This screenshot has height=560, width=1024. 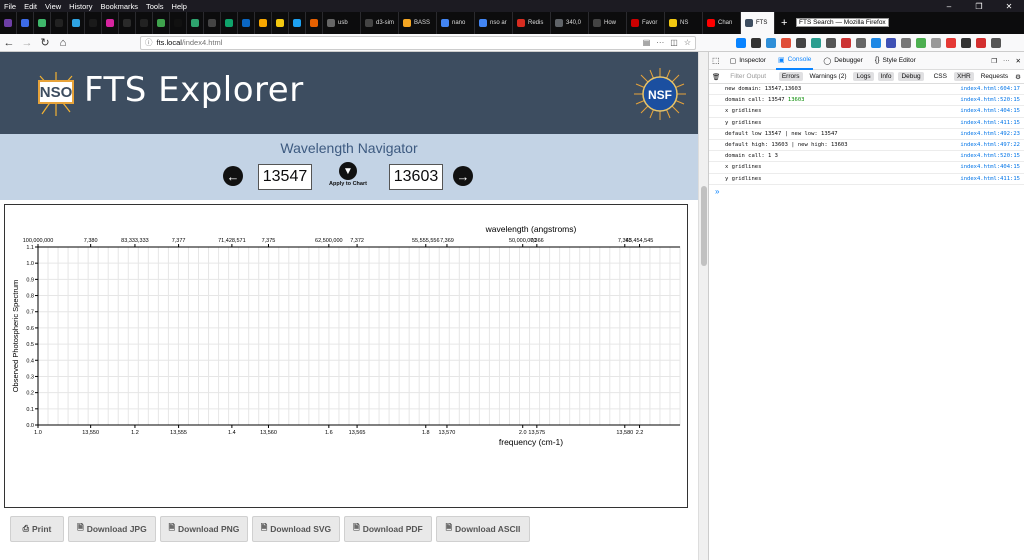 What do you see at coordinates (380, 23) in the screenshot?
I see `browser-tab: d3-sim` at bounding box center [380, 23].